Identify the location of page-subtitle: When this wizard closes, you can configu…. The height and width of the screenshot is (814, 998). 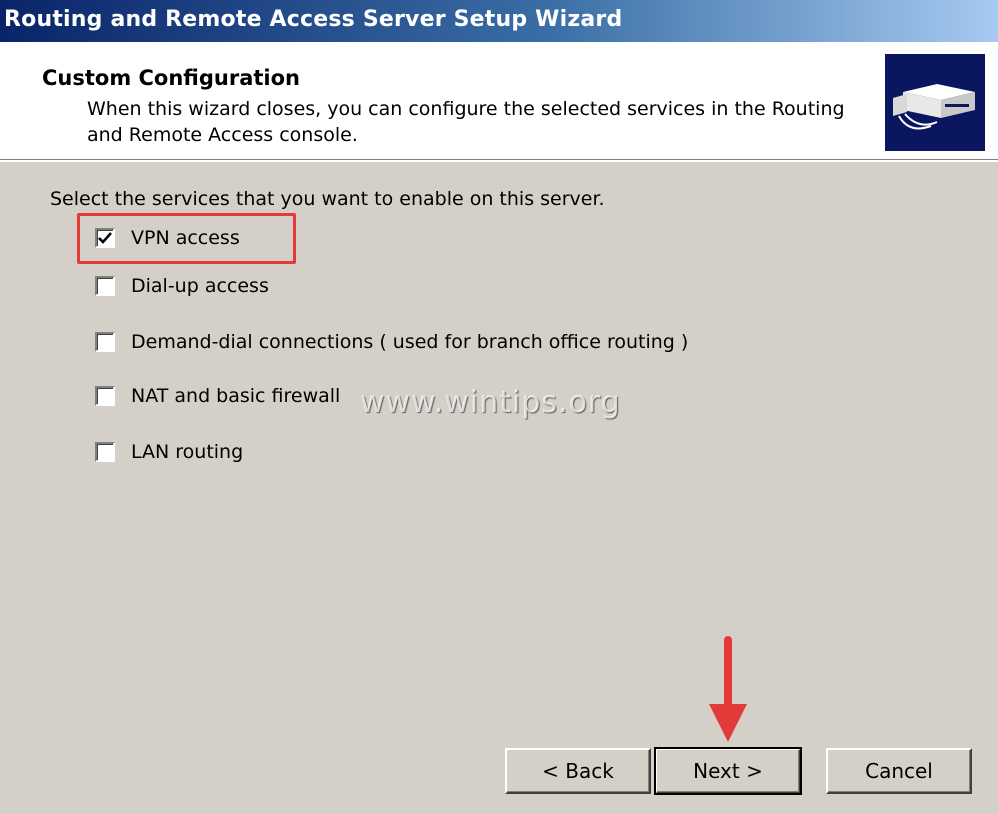
(466, 122).